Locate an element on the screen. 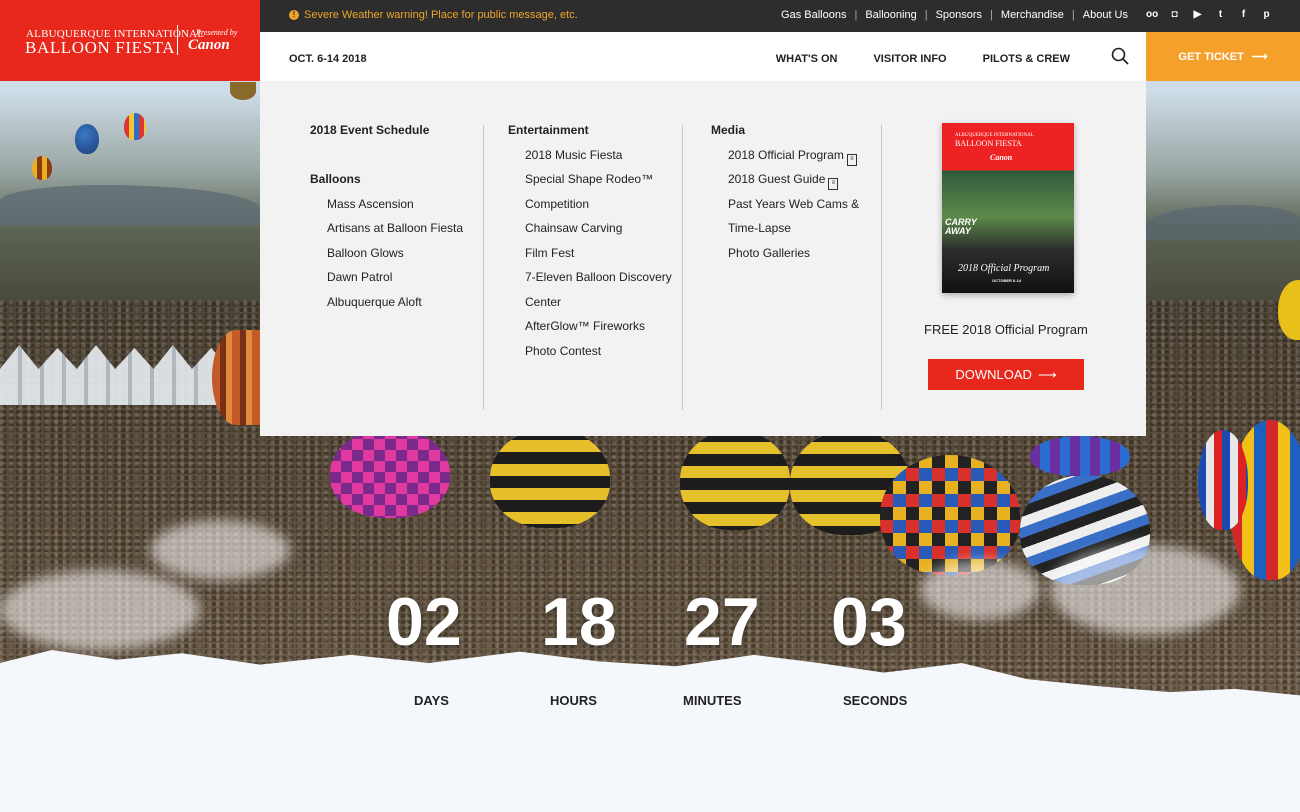  menu-heading-media: Media is located at coordinates (785, 135).